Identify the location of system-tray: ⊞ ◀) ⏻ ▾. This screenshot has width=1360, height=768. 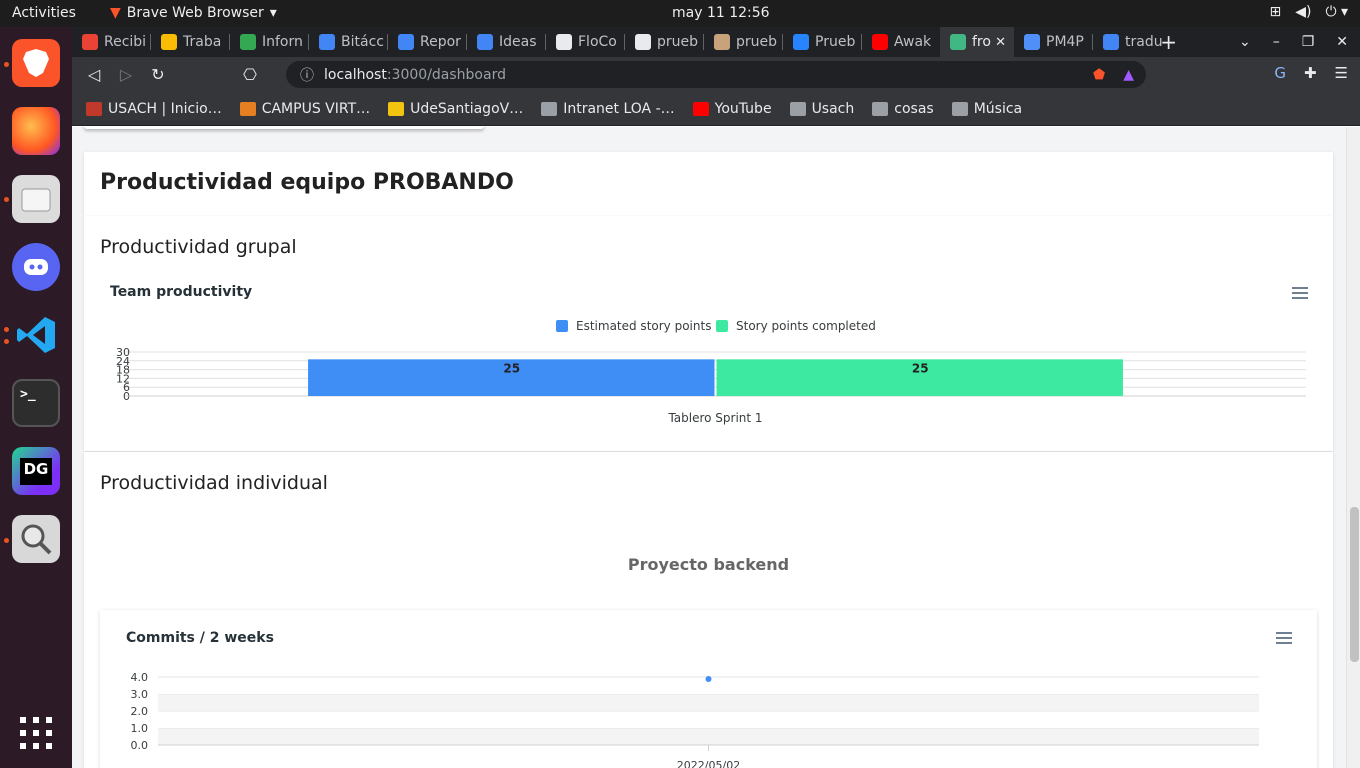
(1308, 12).